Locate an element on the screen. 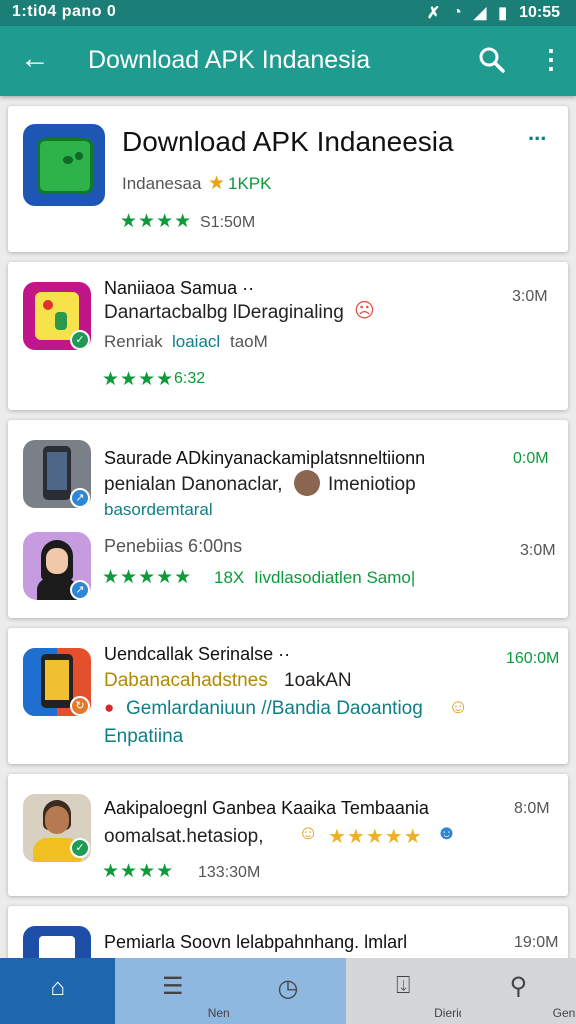  nav-home: ⌂ is located at coordinates (58, 991).